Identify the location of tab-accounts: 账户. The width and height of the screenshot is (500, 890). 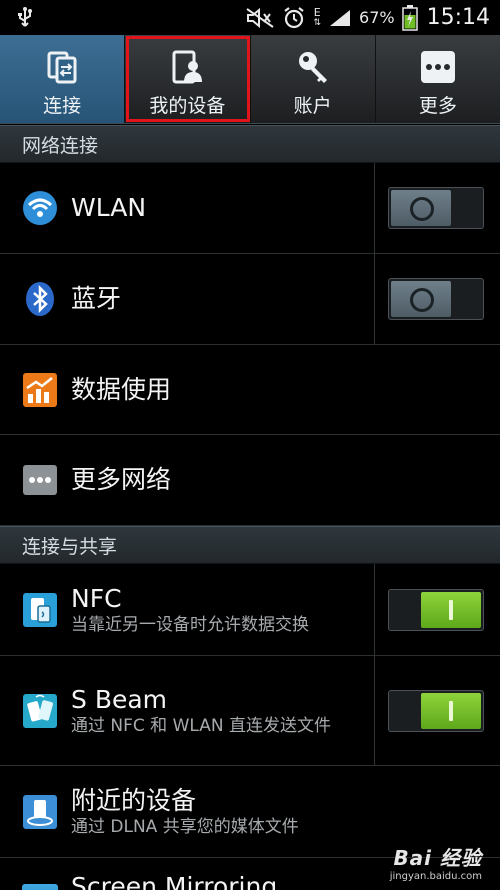
(313, 79).